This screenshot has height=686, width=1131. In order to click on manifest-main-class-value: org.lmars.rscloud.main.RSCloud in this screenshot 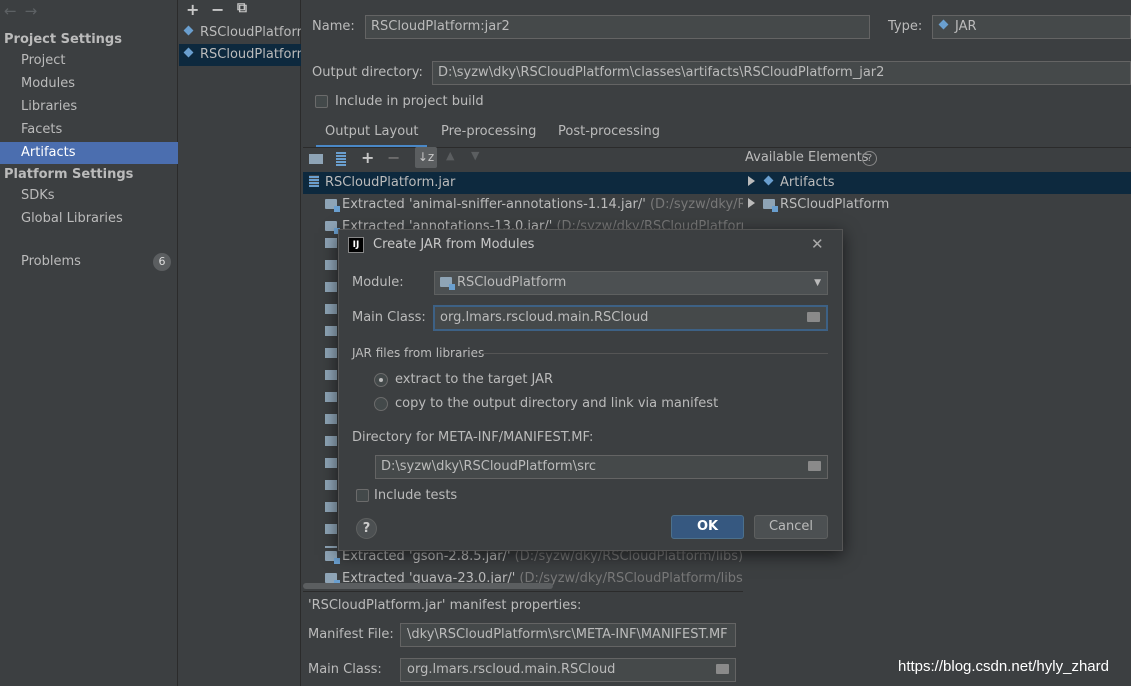, I will do `click(511, 669)`.